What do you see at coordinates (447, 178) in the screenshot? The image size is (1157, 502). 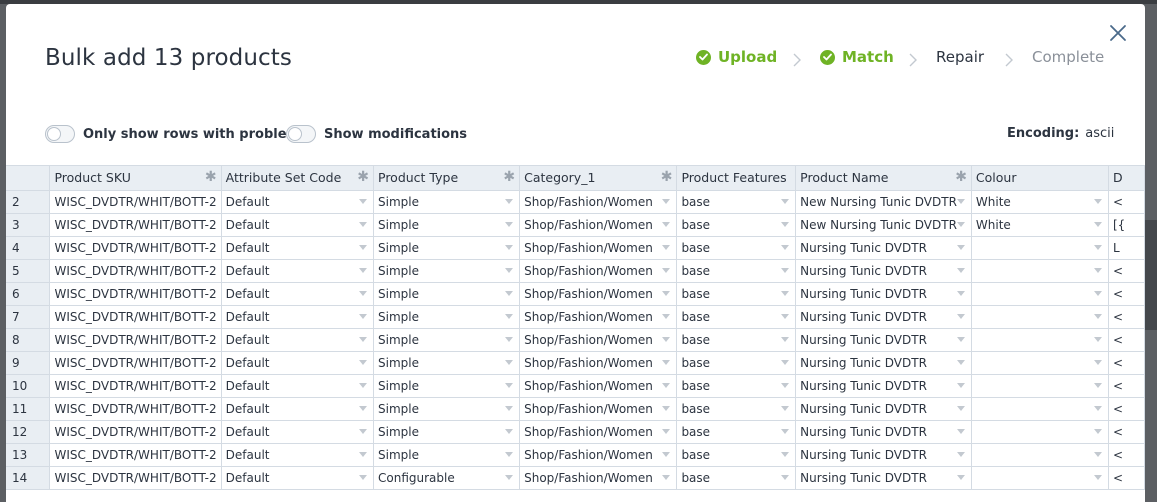 I see `column-header: Product Type ✱` at bounding box center [447, 178].